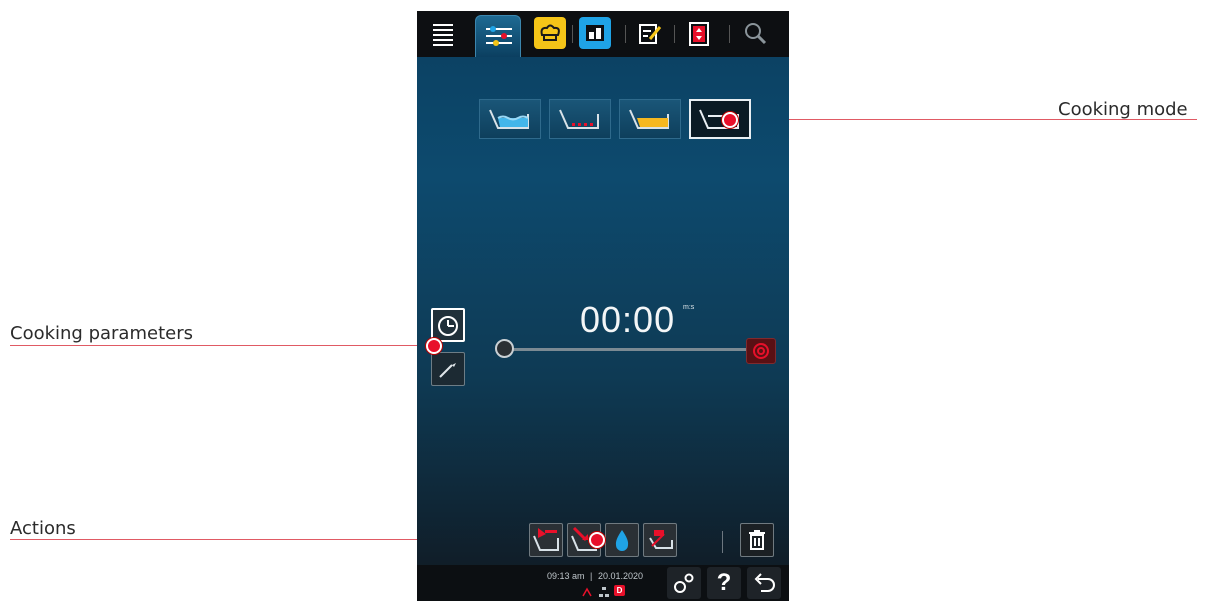  I want to click on help-icon: ?, so click(724, 583).